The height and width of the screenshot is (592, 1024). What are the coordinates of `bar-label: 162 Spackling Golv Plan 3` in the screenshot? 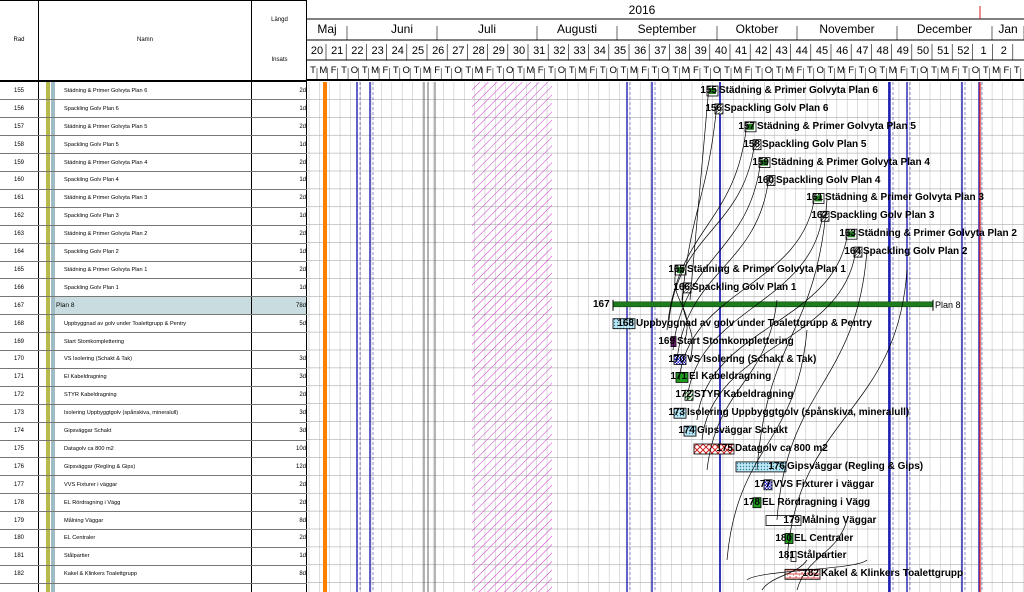 It's located at (872, 215).